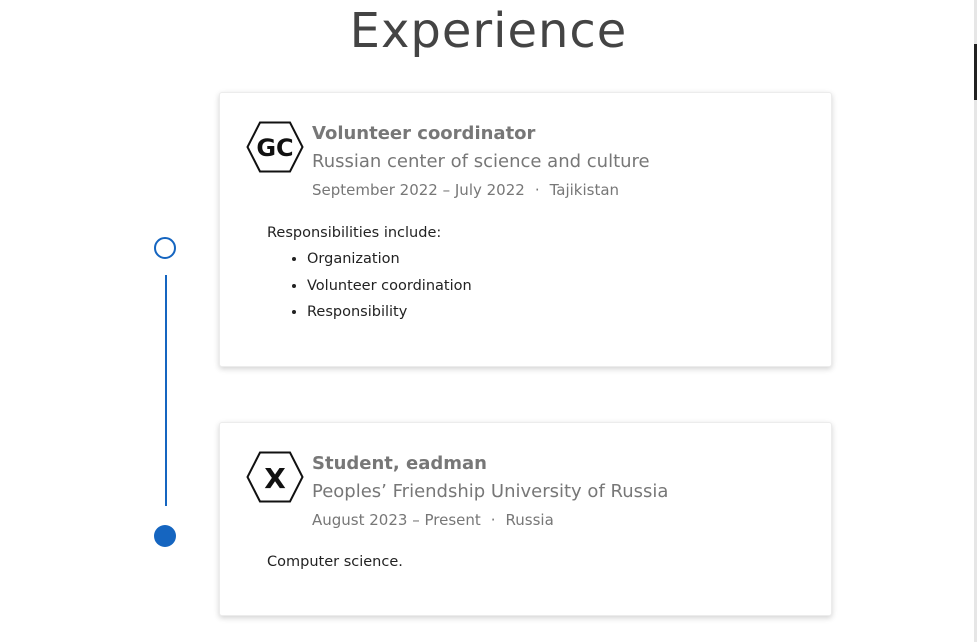 The height and width of the screenshot is (642, 977). Describe the element at coordinates (559, 286) in the screenshot. I see `list-item: Volunteer coordination` at that location.